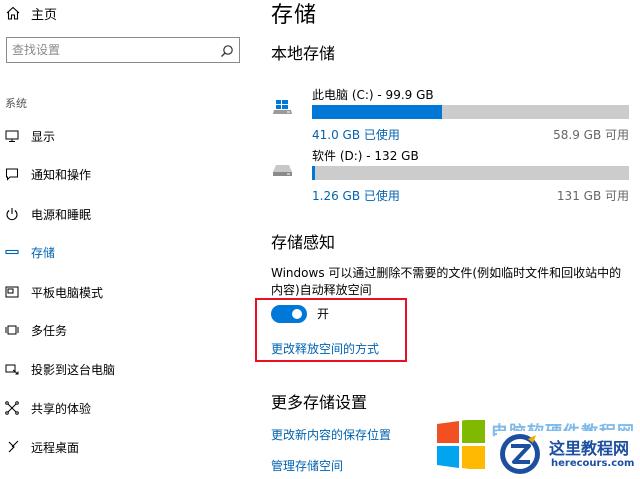  What do you see at coordinates (591, 135) in the screenshot?
I see `free-space: 58.9 GB 可用` at bounding box center [591, 135].